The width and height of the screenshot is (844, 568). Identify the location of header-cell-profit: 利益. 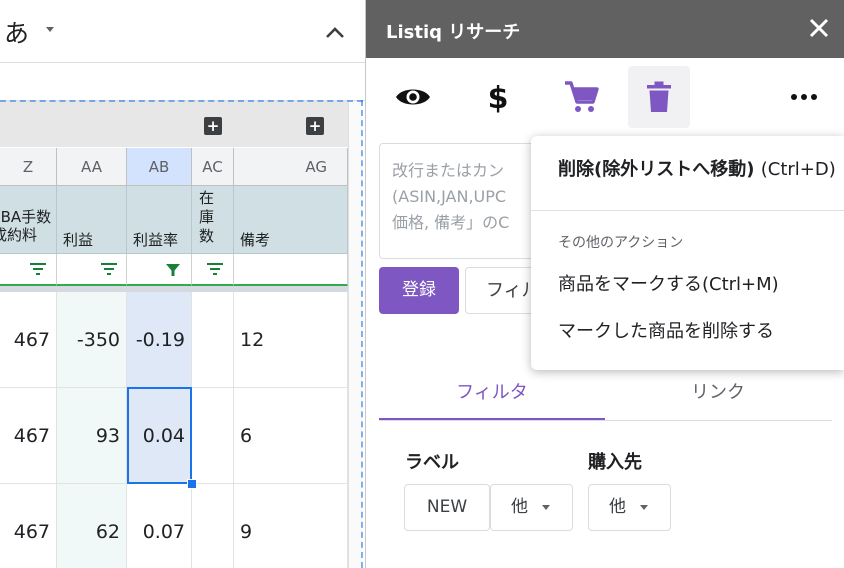
(92, 220).